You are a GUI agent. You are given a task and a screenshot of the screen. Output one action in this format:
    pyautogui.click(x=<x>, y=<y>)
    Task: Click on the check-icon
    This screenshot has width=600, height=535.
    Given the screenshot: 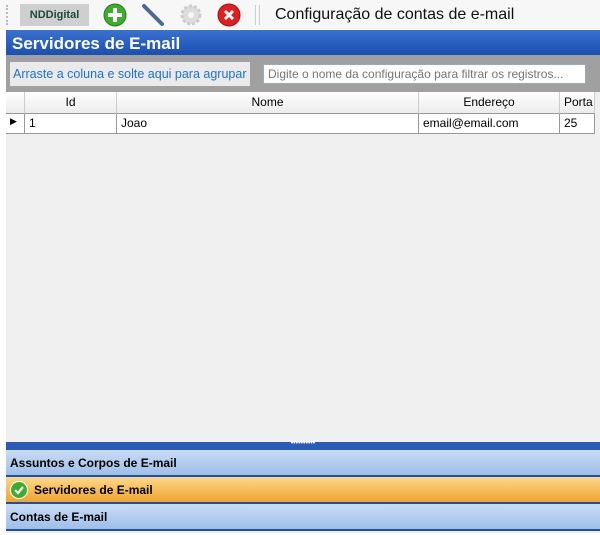 What is the action you would take?
    pyautogui.click(x=19, y=489)
    